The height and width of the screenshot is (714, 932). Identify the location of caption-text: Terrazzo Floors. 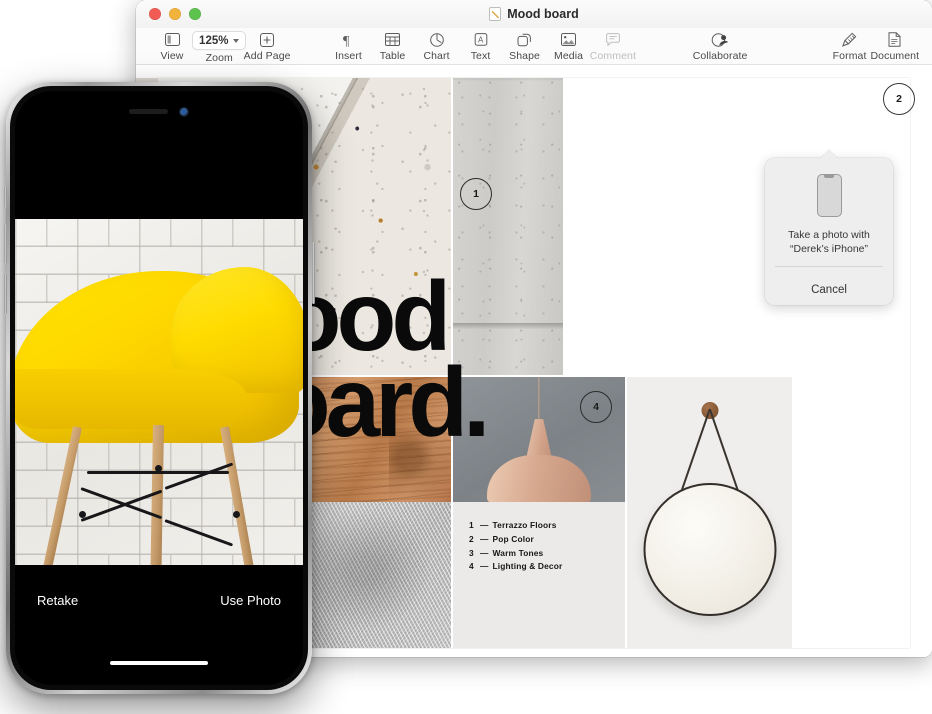
(524, 525).